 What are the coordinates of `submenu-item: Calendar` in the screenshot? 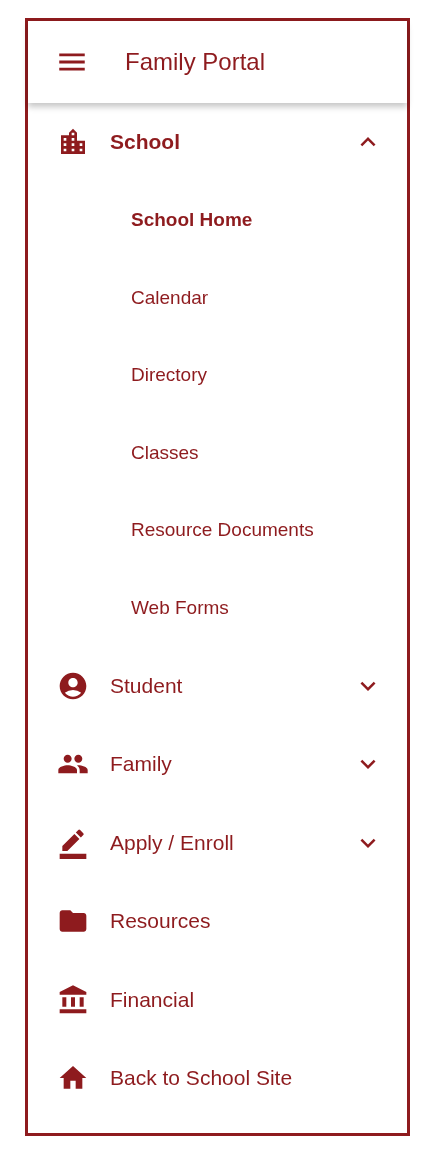 It's located at (217, 298).